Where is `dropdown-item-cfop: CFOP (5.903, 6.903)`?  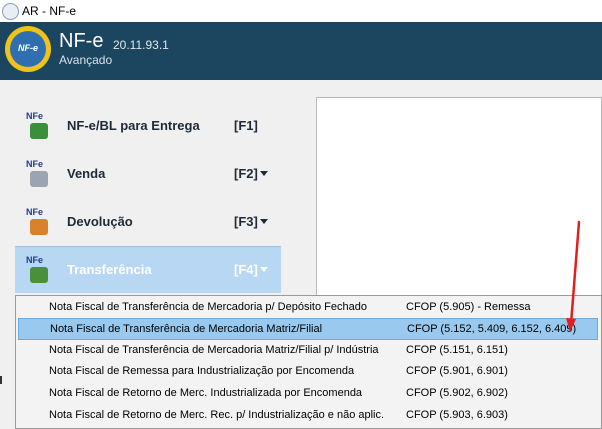
dropdown-item-cfop: CFOP (5.903, 6.903) is located at coordinates (457, 415).